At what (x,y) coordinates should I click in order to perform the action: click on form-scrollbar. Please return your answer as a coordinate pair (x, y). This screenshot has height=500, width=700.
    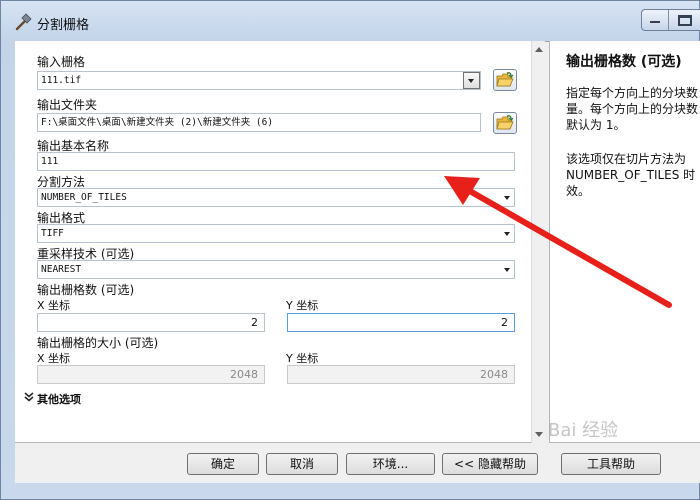
    Looking at the image, I should click on (538, 242).